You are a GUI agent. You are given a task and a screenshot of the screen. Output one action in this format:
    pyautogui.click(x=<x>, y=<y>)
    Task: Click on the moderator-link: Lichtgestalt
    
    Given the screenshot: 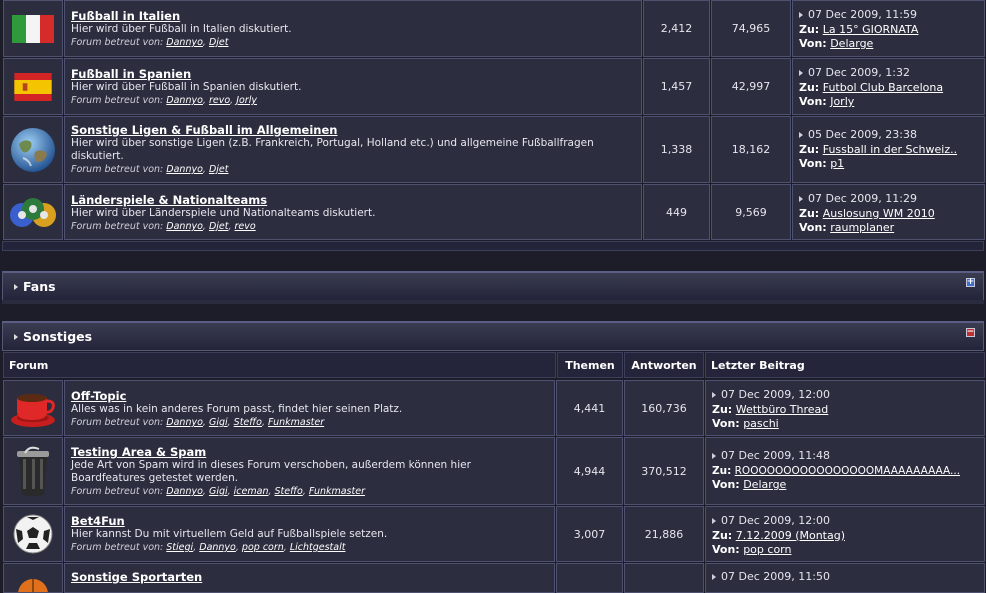 What is the action you would take?
    pyautogui.click(x=318, y=547)
    